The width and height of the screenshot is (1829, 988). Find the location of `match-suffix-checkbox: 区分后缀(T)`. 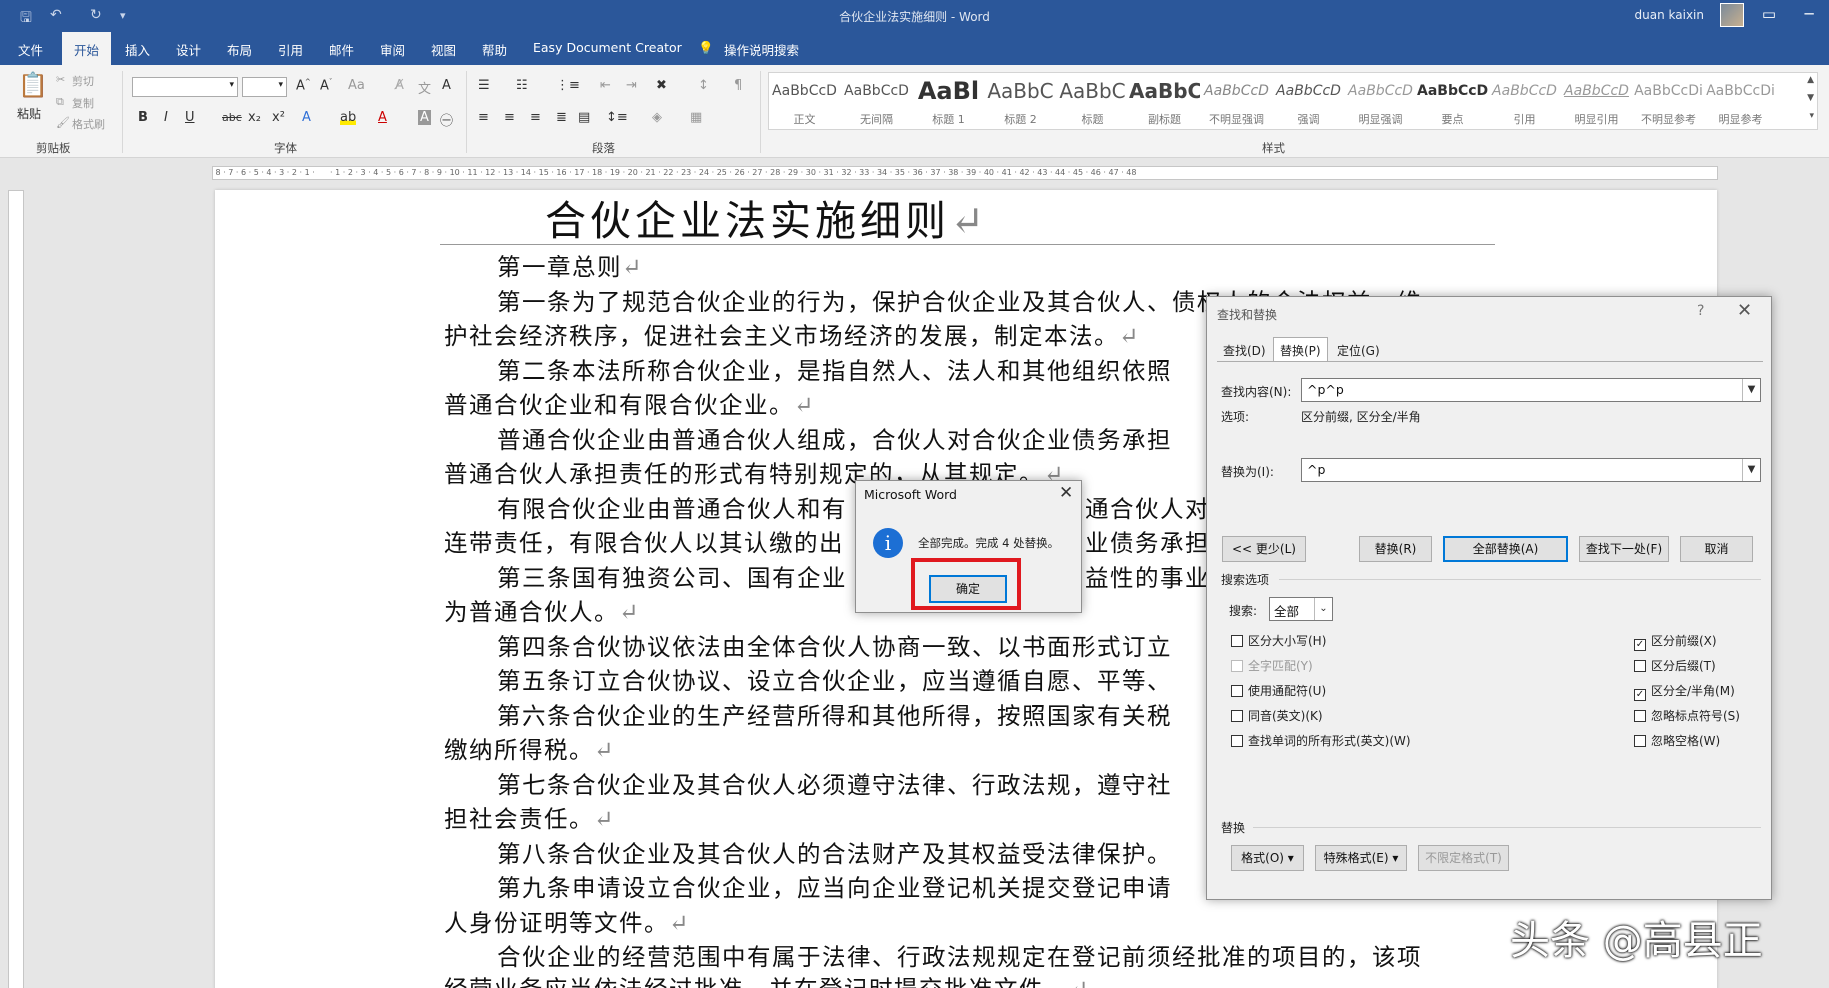

match-suffix-checkbox: 区分后缀(T) is located at coordinates (1675, 665).